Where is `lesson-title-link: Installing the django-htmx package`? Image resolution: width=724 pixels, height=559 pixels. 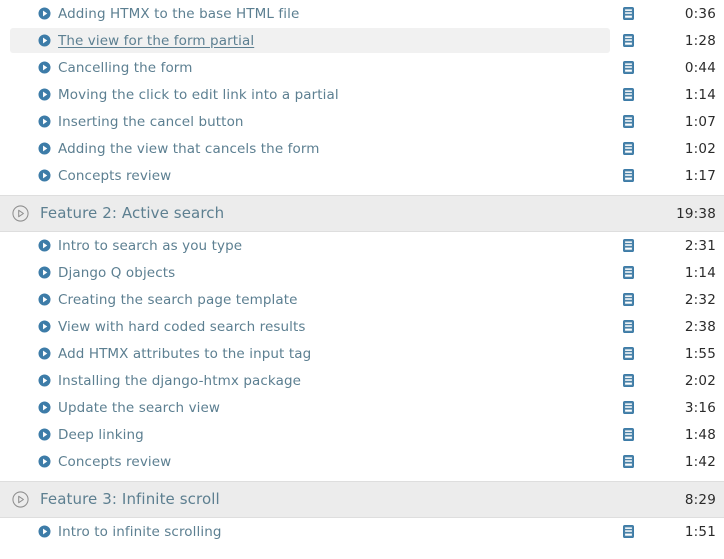 lesson-title-link: Installing the django-htmx package is located at coordinates (340, 381).